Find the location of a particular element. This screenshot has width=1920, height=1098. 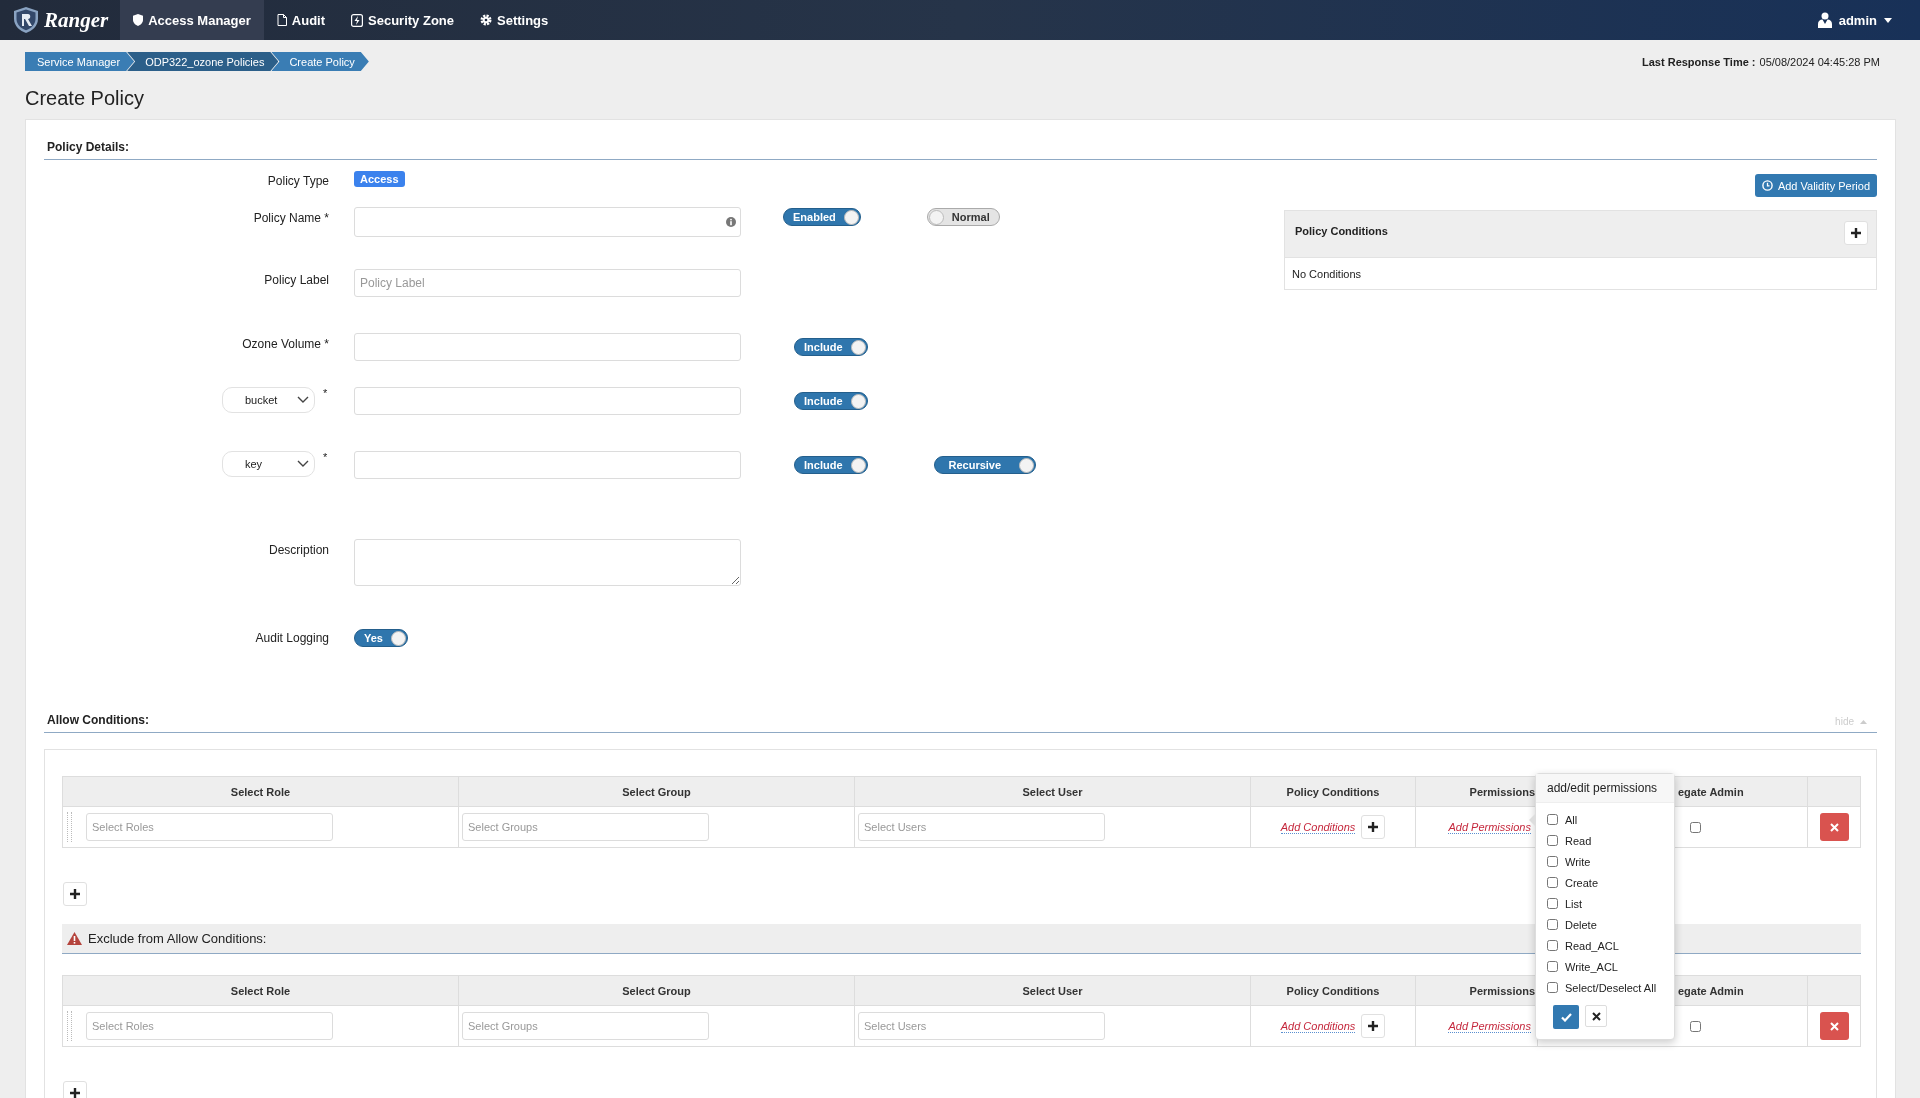

user-menu: admin is located at coordinates (1854, 20).